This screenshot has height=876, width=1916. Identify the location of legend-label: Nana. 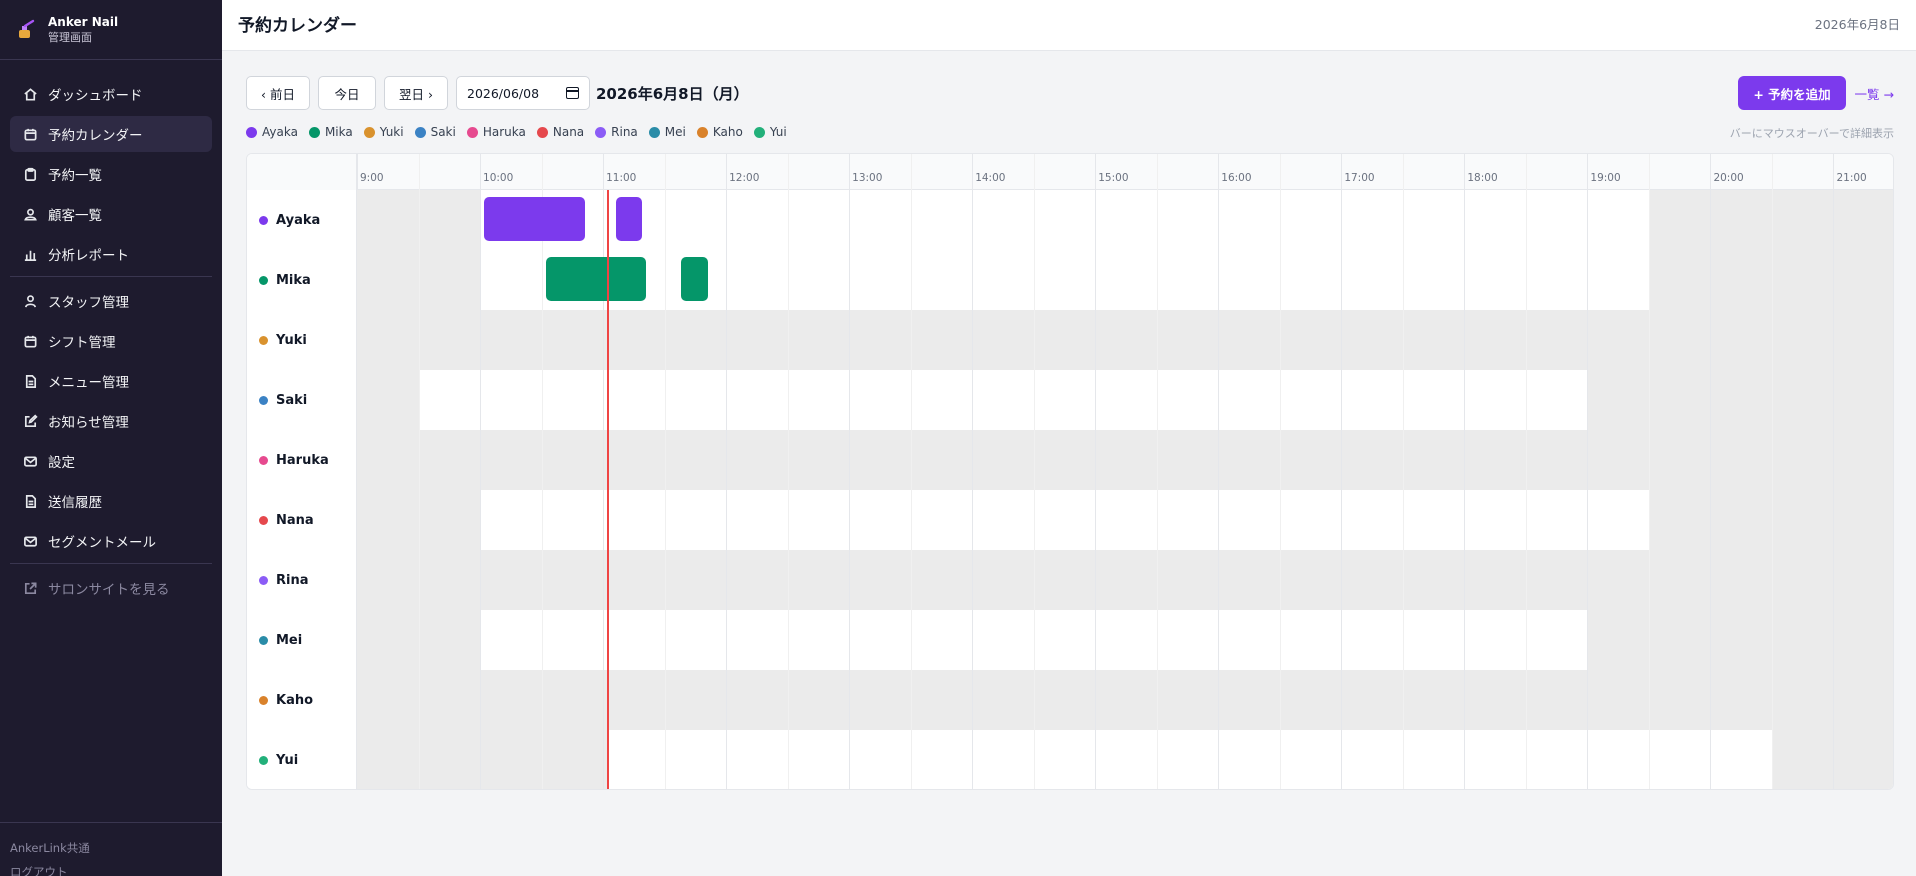
(568, 132).